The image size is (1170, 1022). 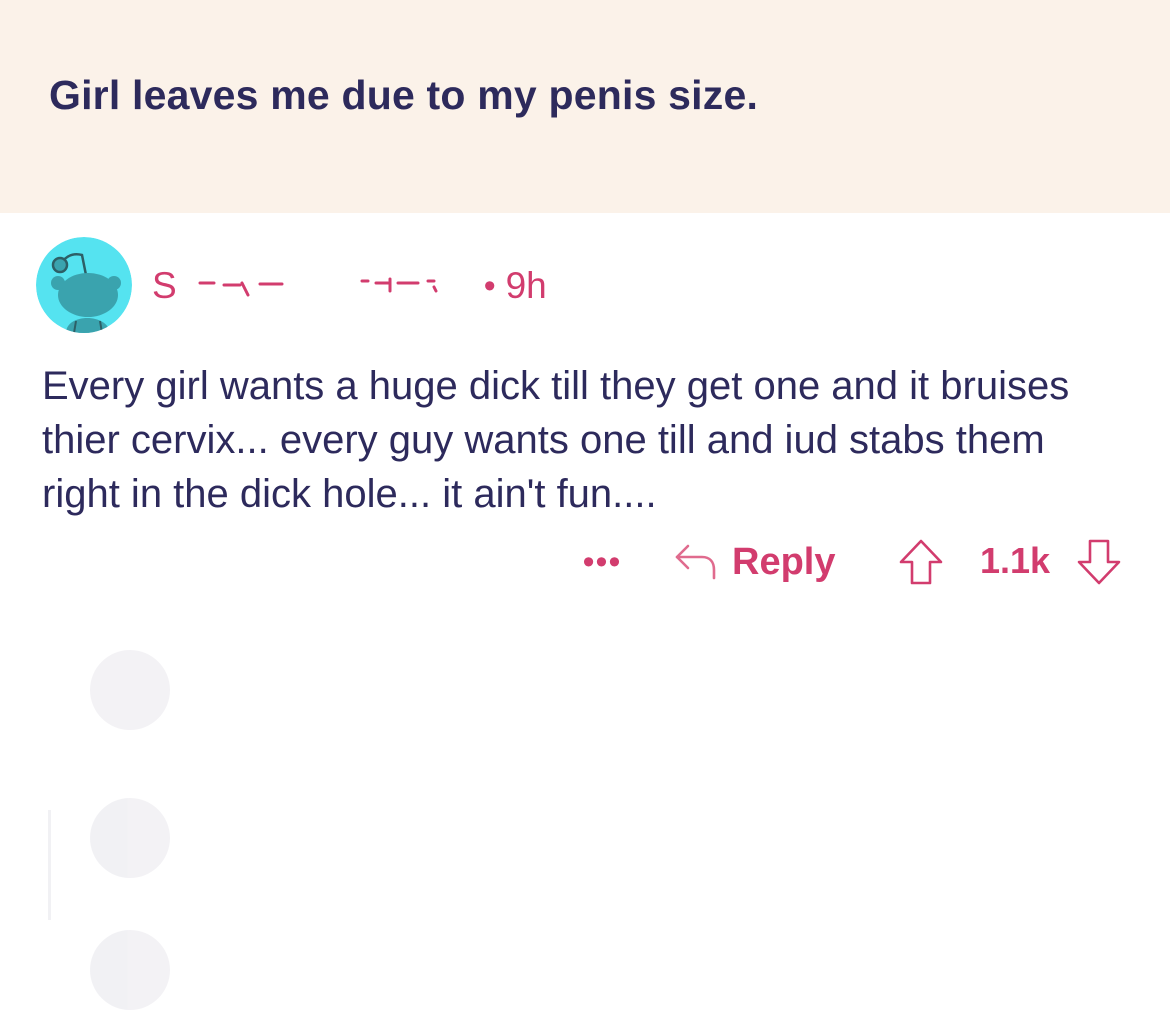 What do you see at coordinates (602, 562) in the screenshot?
I see `more-options-button: •••` at bounding box center [602, 562].